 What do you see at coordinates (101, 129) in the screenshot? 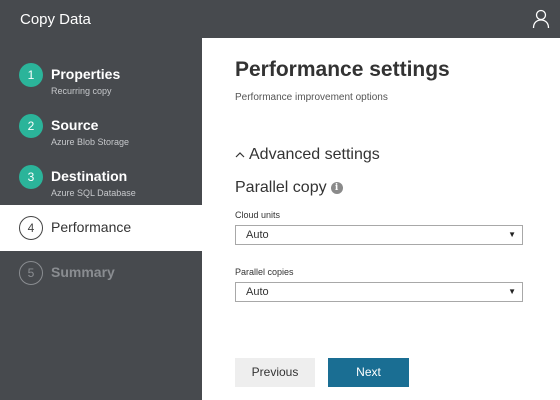
I see `step-source: 2 Source Azure Blob Storage` at bounding box center [101, 129].